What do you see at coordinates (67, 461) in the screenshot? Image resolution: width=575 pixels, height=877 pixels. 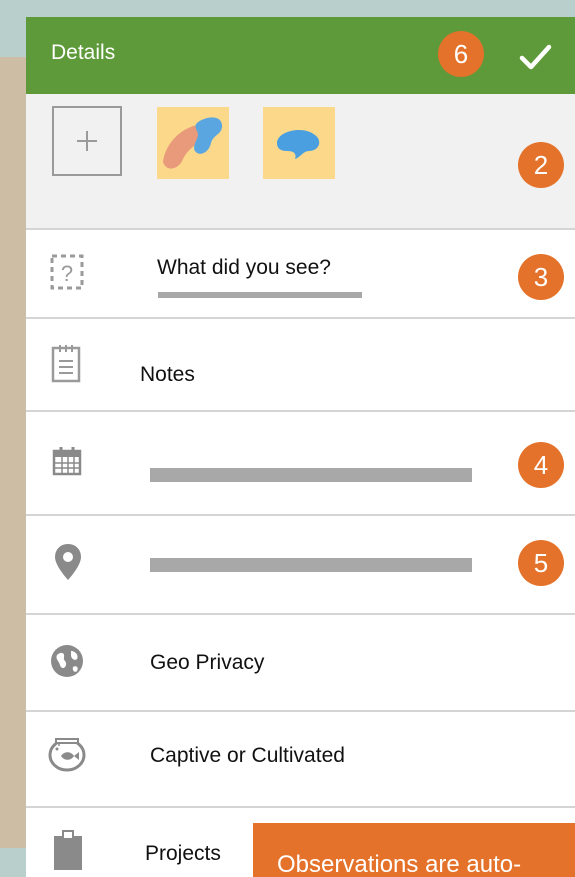 I see `calendar-icon` at bounding box center [67, 461].